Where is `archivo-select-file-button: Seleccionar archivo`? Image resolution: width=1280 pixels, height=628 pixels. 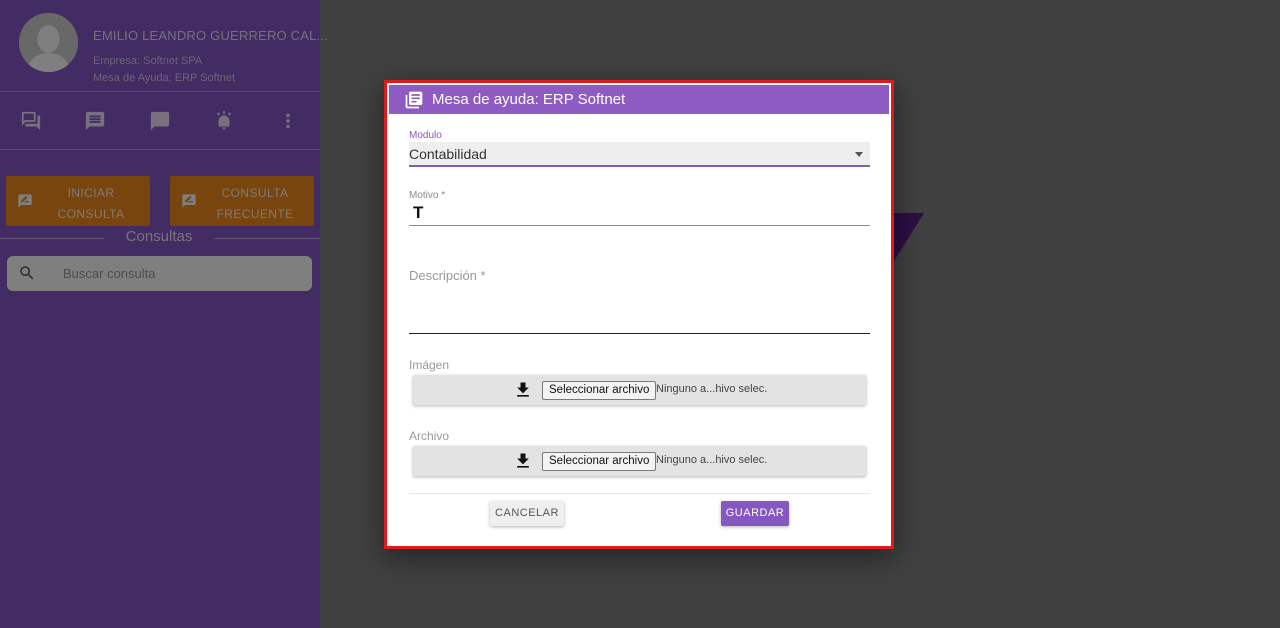 archivo-select-file-button: Seleccionar archivo is located at coordinates (599, 461).